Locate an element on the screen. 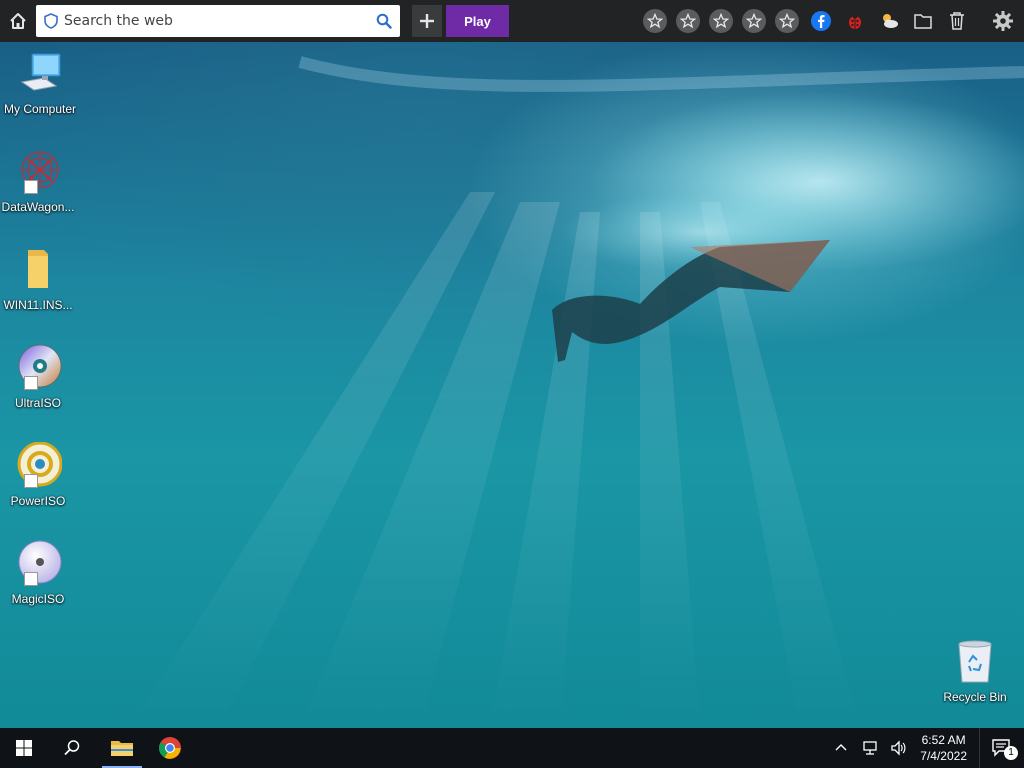 The image size is (1024, 768). search-input is located at coordinates (217, 21).